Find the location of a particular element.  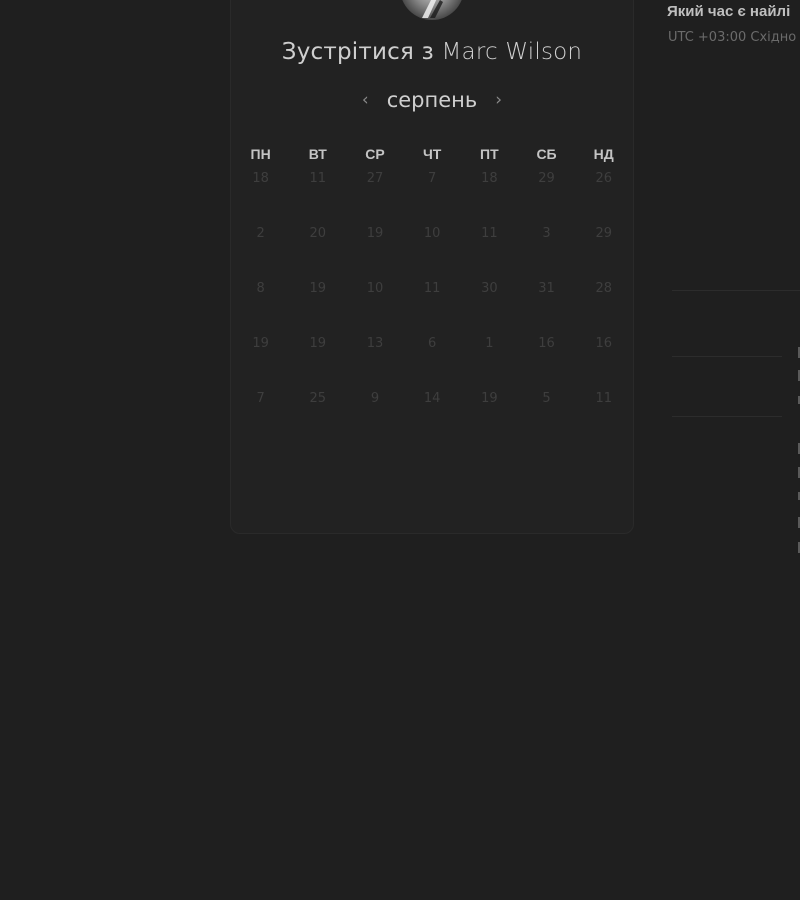

calendar-day: 6 is located at coordinates (432, 343).